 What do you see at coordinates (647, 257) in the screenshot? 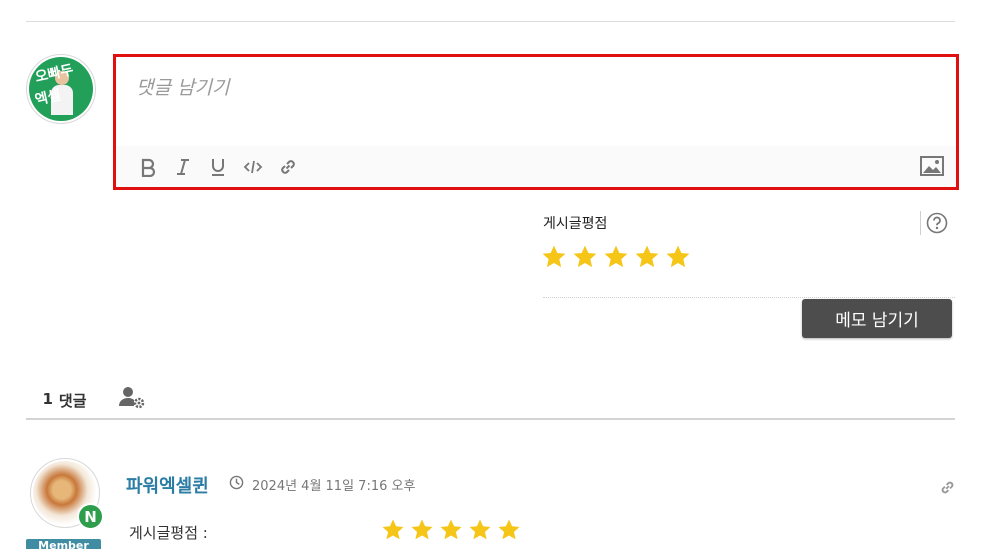
I see `star-4-icon` at bounding box center [647, 257].